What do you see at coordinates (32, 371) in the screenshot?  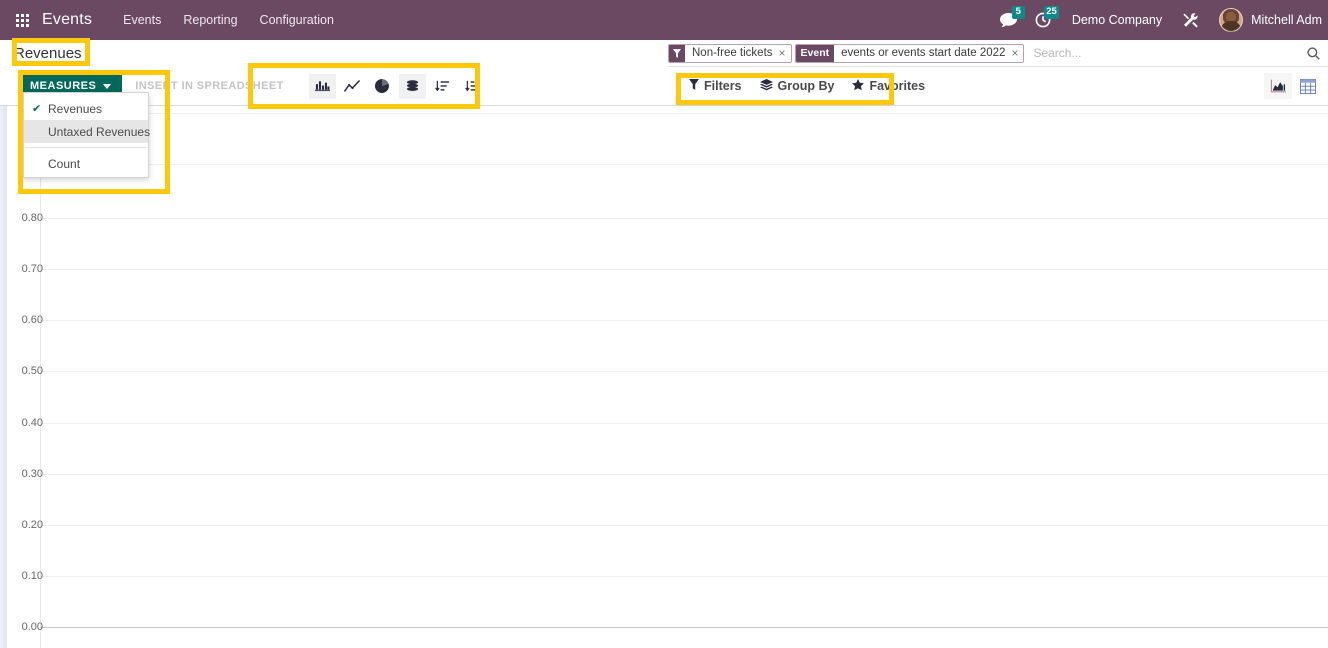 I see `y-tick-label: 0.50` at bounding box center [32, 371].